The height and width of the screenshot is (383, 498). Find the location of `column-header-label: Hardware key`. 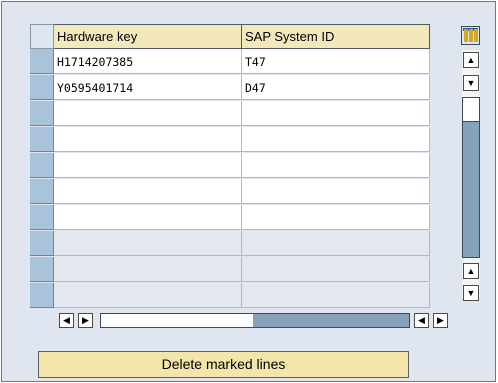

column-header-label: Hardware key is located at coordinates (97, 36).